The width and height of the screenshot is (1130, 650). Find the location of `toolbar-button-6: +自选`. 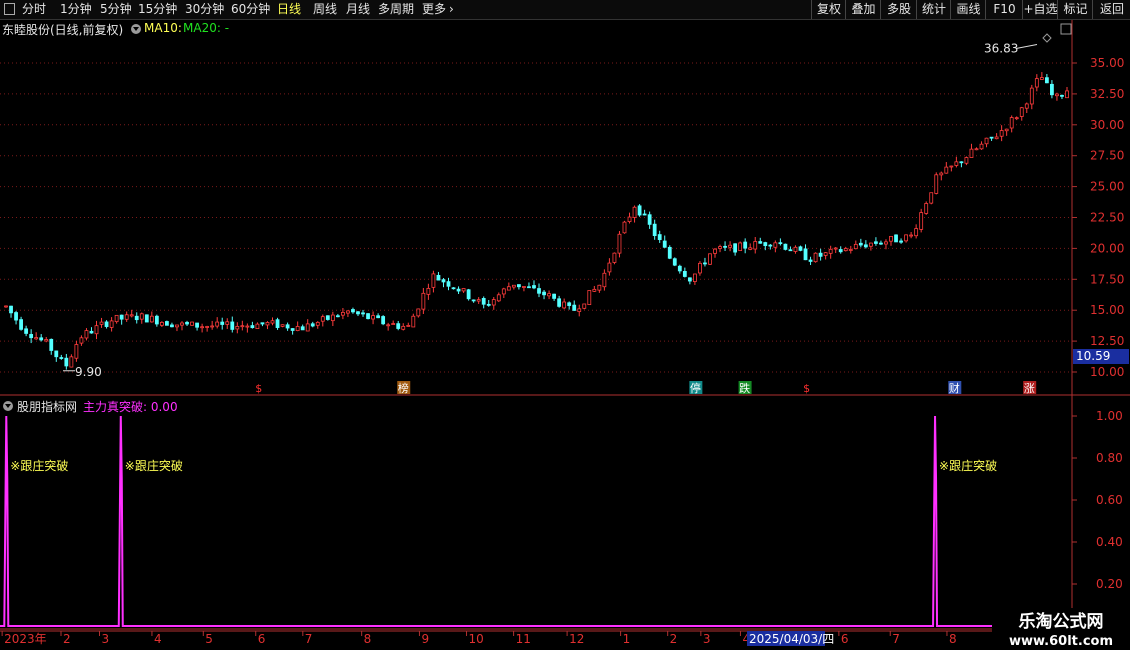

toolbar-button-6: +自选 is located at coordinates (1040, 9).